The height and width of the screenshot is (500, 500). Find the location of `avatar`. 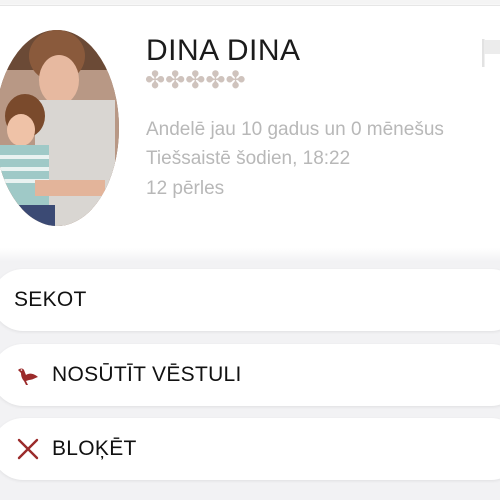

avatar is located at coordinates (59, 128).